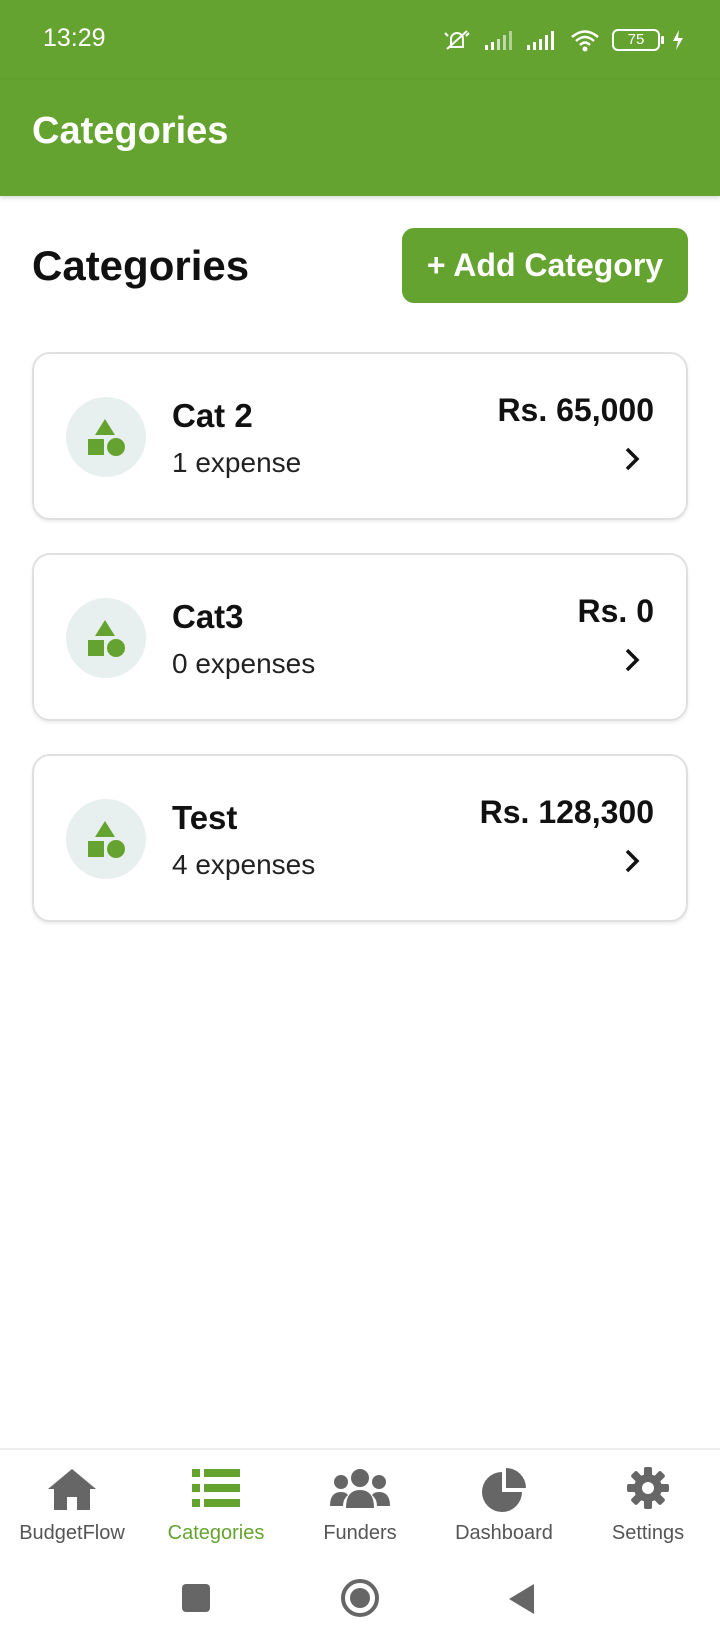 The height and width of the screenshot is (1640, 720). What do you see at coordinates (360, 637) in the screenshot?
I see `category-card: Cat3 0 expenses Rs. 0` at bounding box center [360, 637].